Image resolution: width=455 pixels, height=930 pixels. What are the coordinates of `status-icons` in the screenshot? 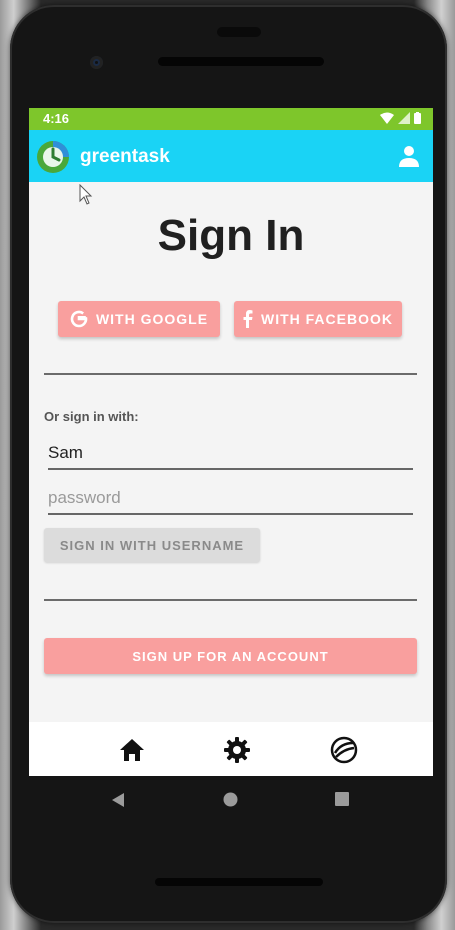 It's located at (400, 118).